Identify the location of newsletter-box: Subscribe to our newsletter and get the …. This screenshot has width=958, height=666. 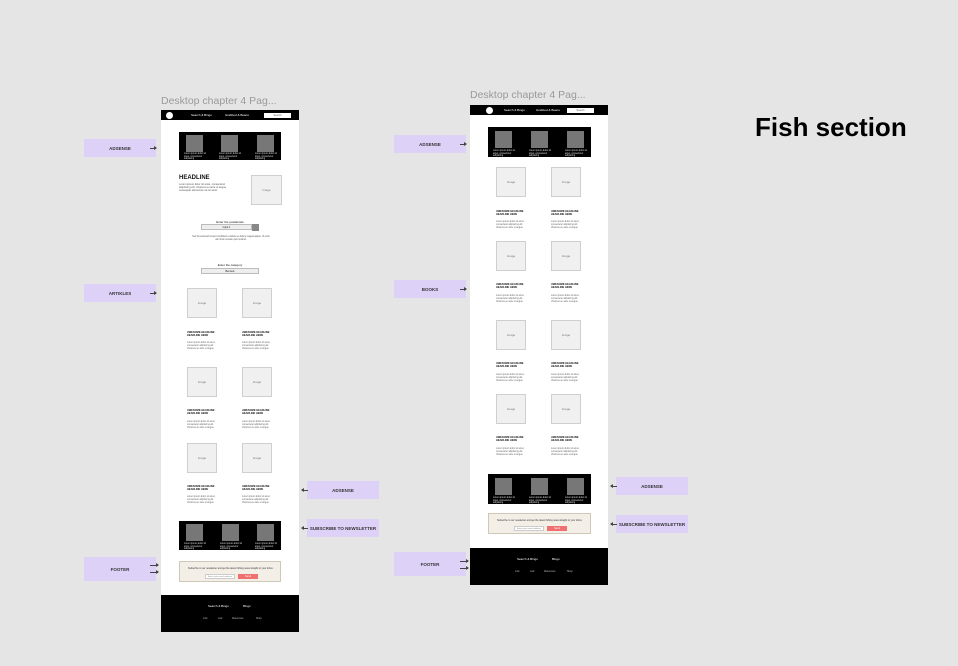
(539, 523).